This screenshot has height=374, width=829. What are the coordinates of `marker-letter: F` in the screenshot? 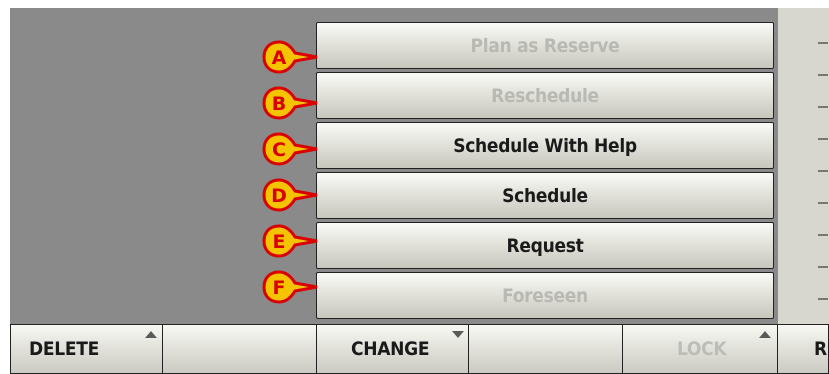 It's located at (279, 288).